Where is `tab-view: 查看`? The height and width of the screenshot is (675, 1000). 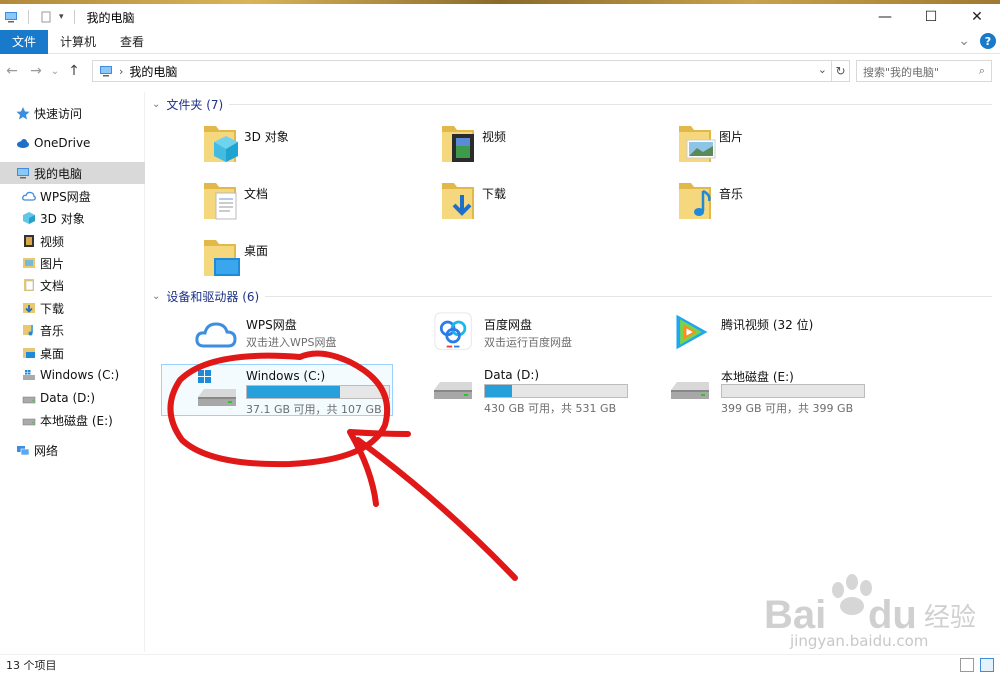
tab-view: 查看 is located at coordinates (132, 42).